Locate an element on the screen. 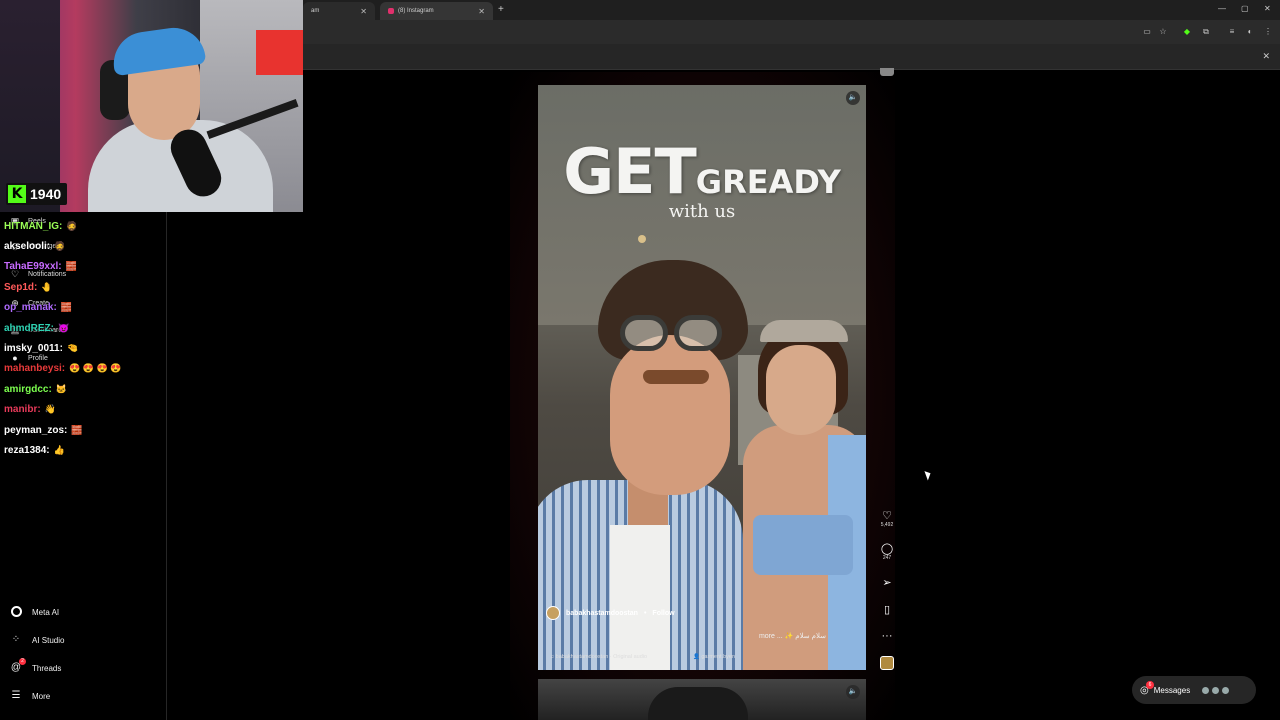  reel-tagged-user: 👤 garment.byen is located at coordinates (714, 657).